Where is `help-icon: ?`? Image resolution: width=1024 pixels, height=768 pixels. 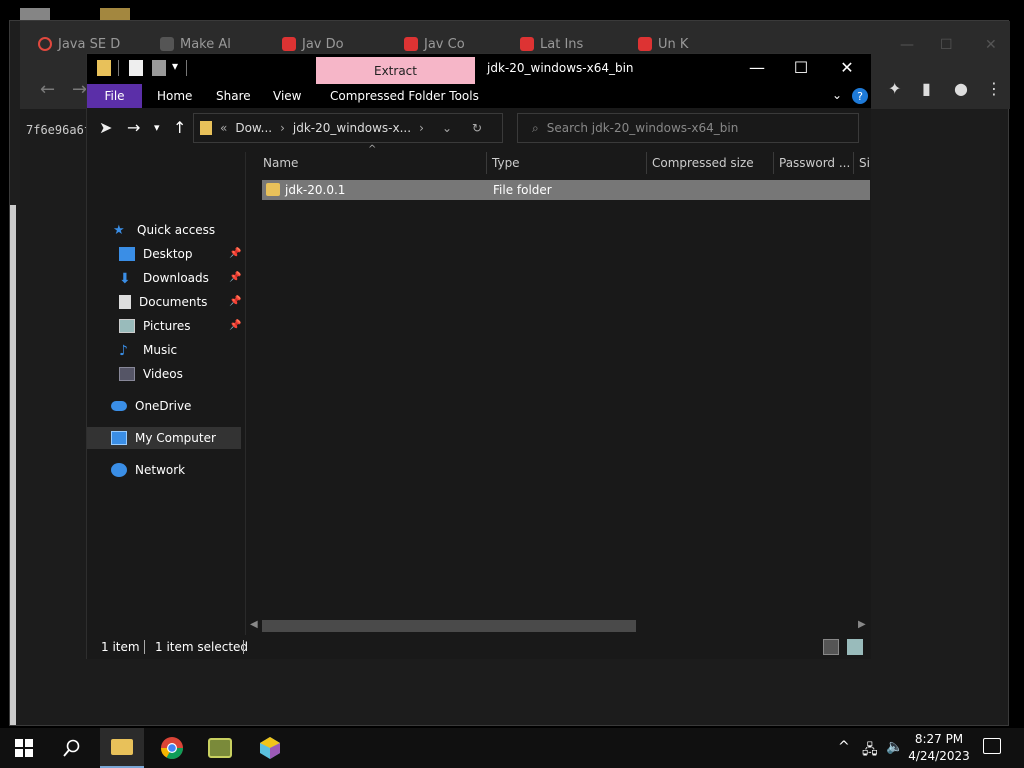
help-icon: ? is located at coordinates (860, 96).